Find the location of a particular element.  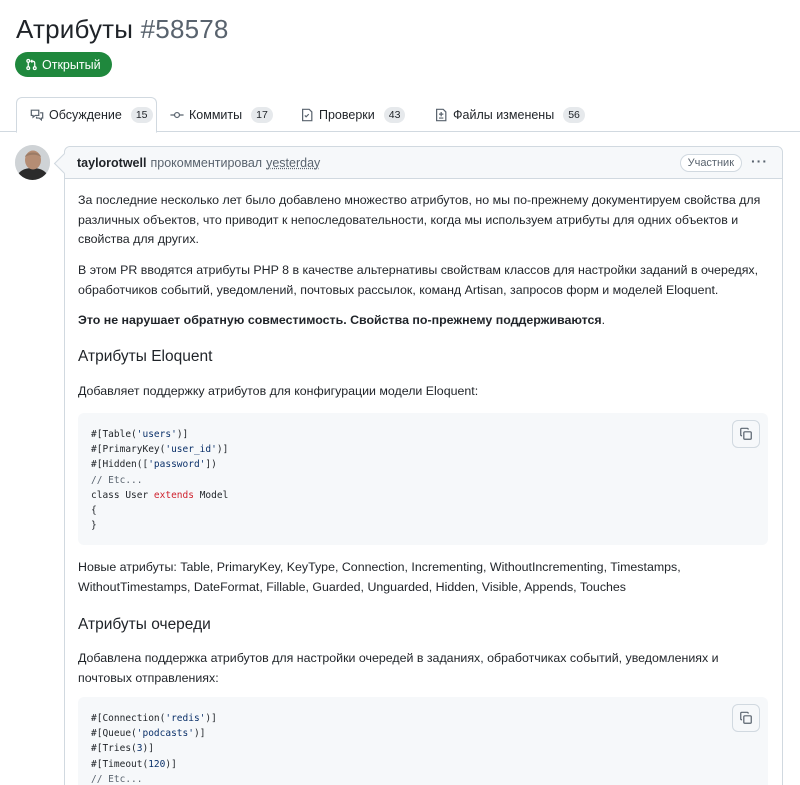

pr-title-text: Атрибуты is located at coordinates (74, 29).